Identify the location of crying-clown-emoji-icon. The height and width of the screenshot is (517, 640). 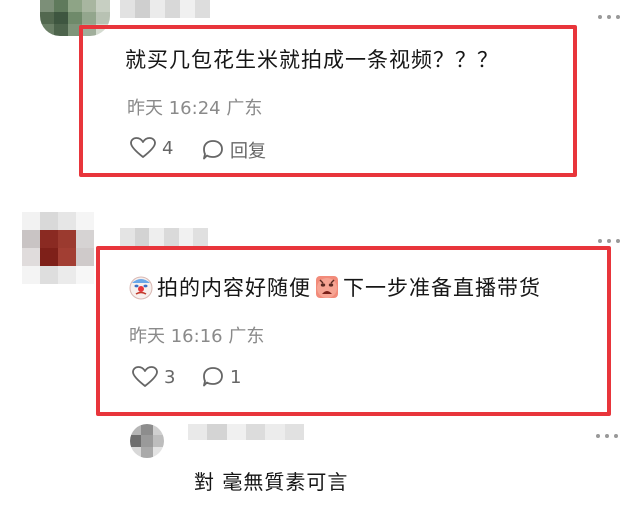
(141, 288).